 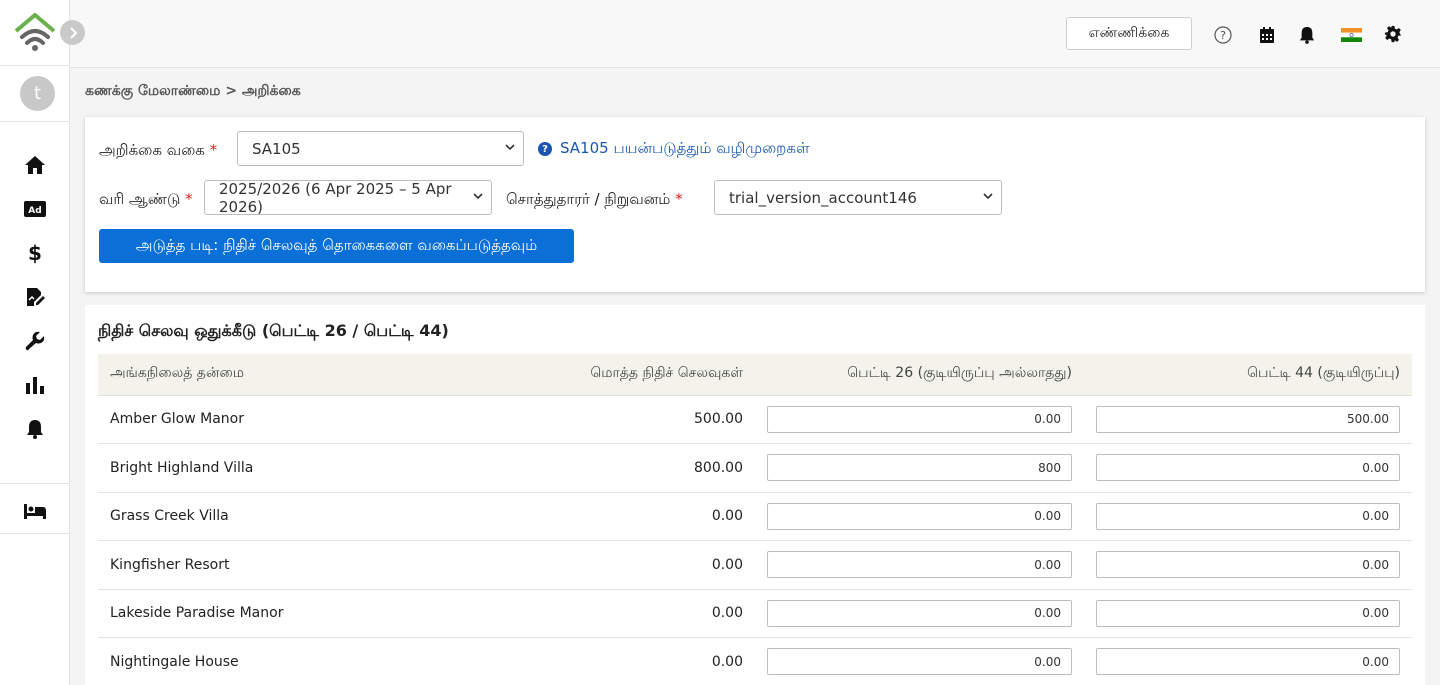 I want to click on breadcrumb-current: அறிக்கை, so click(x=271, y=91).